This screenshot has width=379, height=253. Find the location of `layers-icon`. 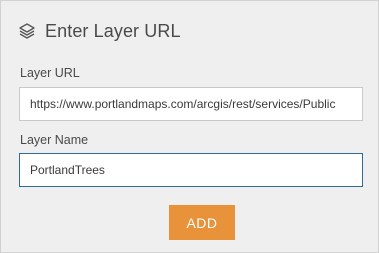

layers-icon is located at coordinates (27, 31).